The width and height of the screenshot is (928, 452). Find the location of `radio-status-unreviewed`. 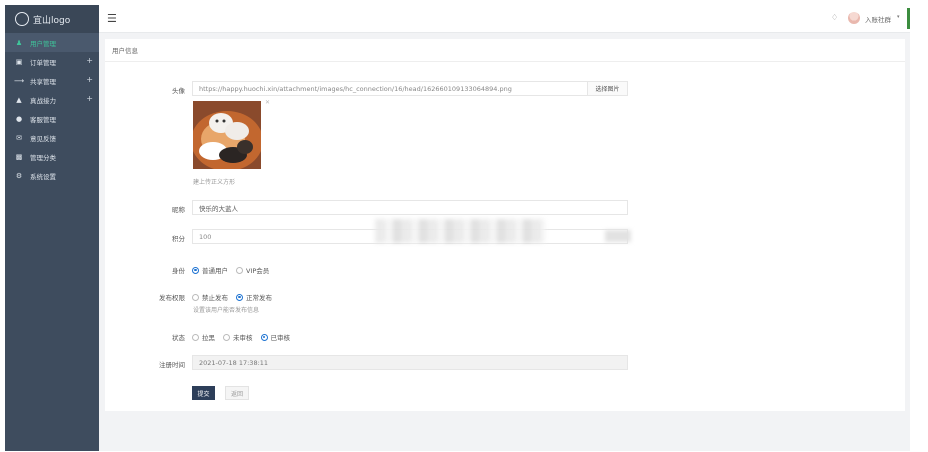

radio-status-unreviewed is located at coordinates (226, 337).